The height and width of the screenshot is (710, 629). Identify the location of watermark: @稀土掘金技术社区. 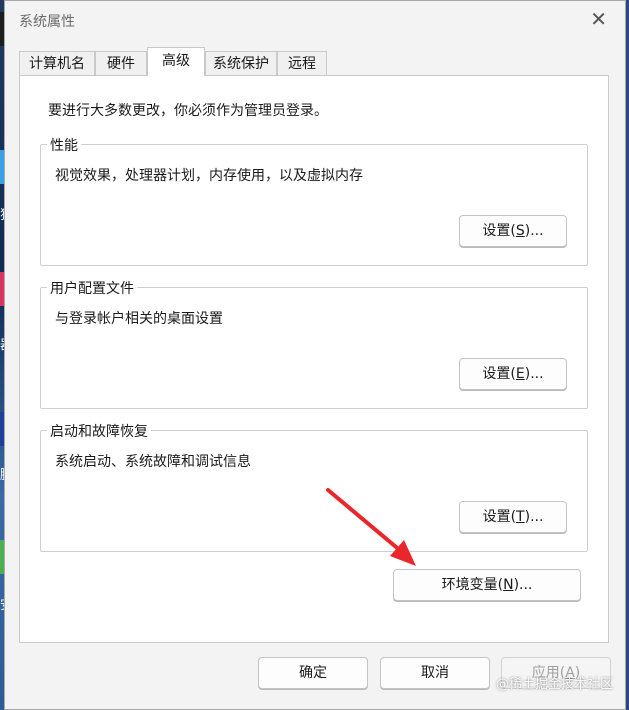
(554, 684).